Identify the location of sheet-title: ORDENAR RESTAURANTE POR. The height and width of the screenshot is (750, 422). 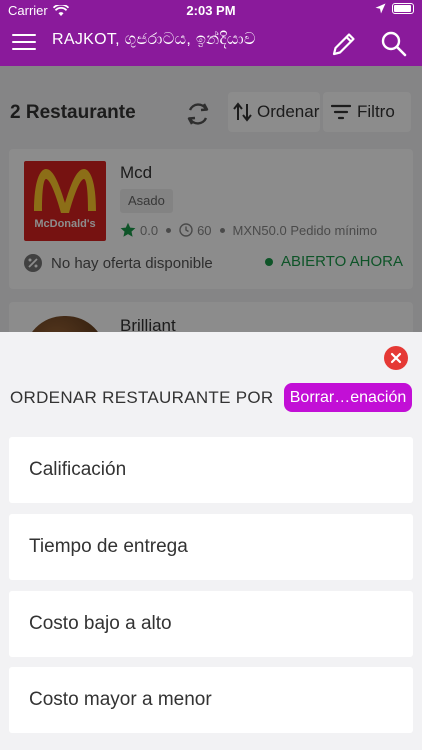
(142, 397).